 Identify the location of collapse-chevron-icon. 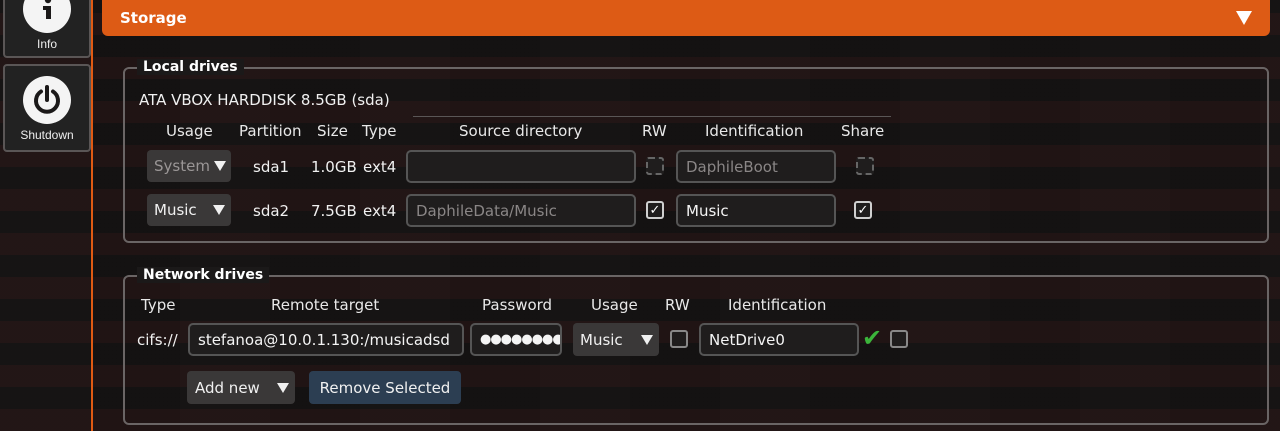
(1244, 18).